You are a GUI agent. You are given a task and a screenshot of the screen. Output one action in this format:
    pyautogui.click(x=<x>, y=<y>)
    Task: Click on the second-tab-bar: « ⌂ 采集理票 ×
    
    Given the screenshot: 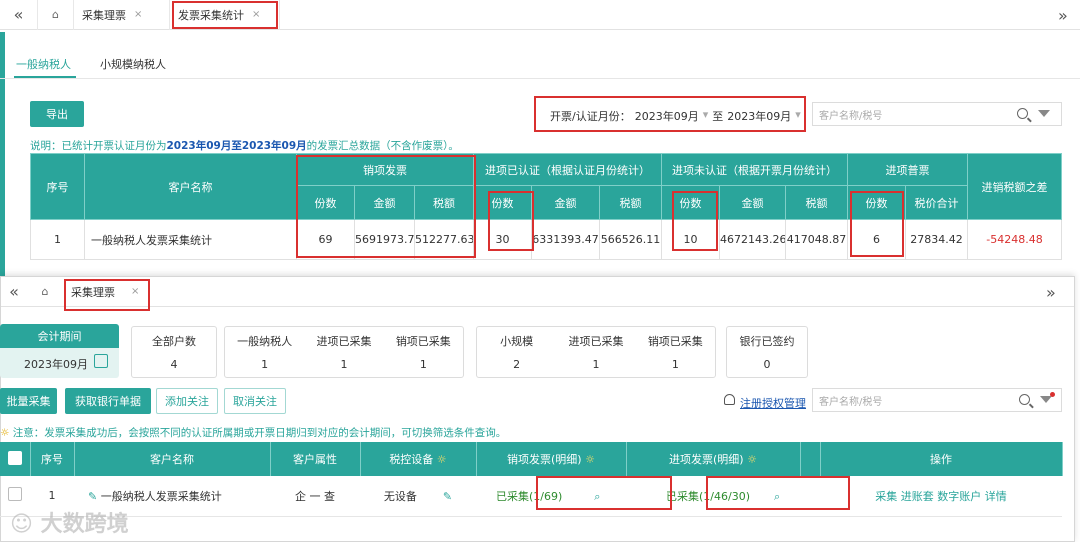 What is the action you would take?
    pyautogui.click(x=537, y=292)
    